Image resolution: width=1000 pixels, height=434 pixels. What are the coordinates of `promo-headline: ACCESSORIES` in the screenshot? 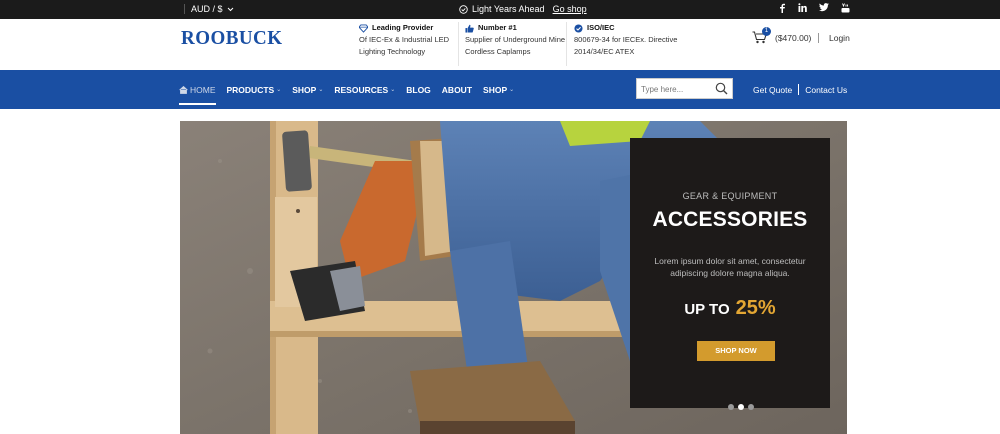 It's located at (730, 219).